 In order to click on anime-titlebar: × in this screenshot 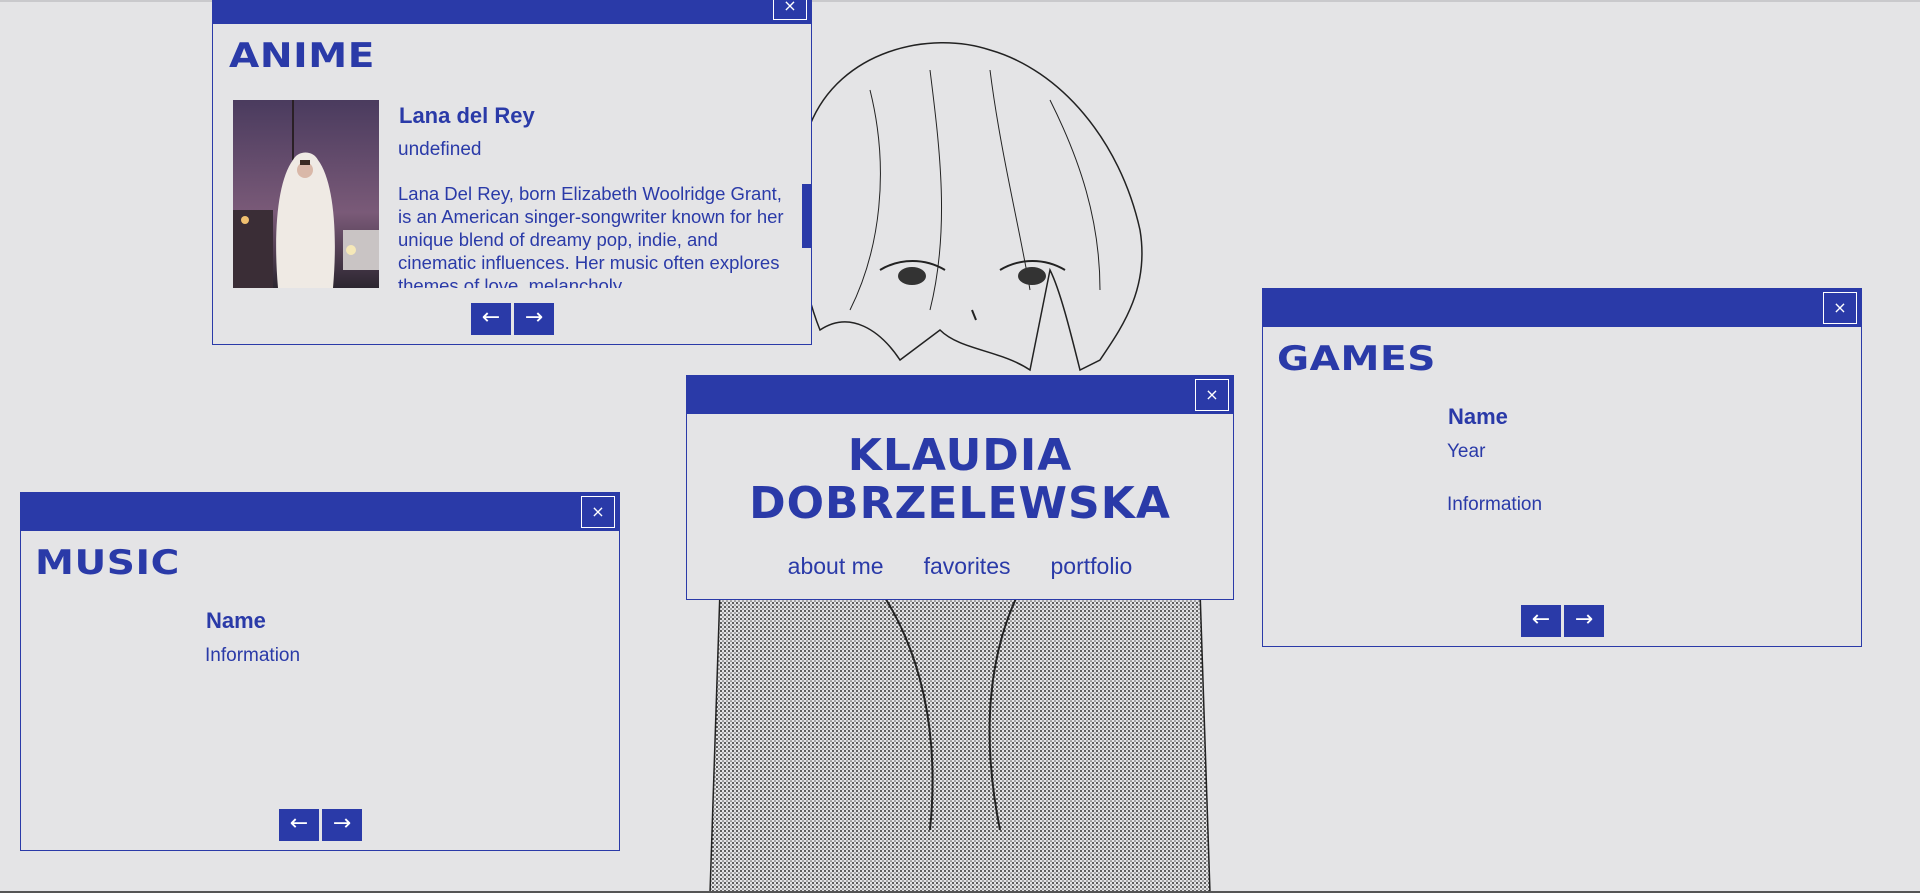, I will do `click(512, 12)`.